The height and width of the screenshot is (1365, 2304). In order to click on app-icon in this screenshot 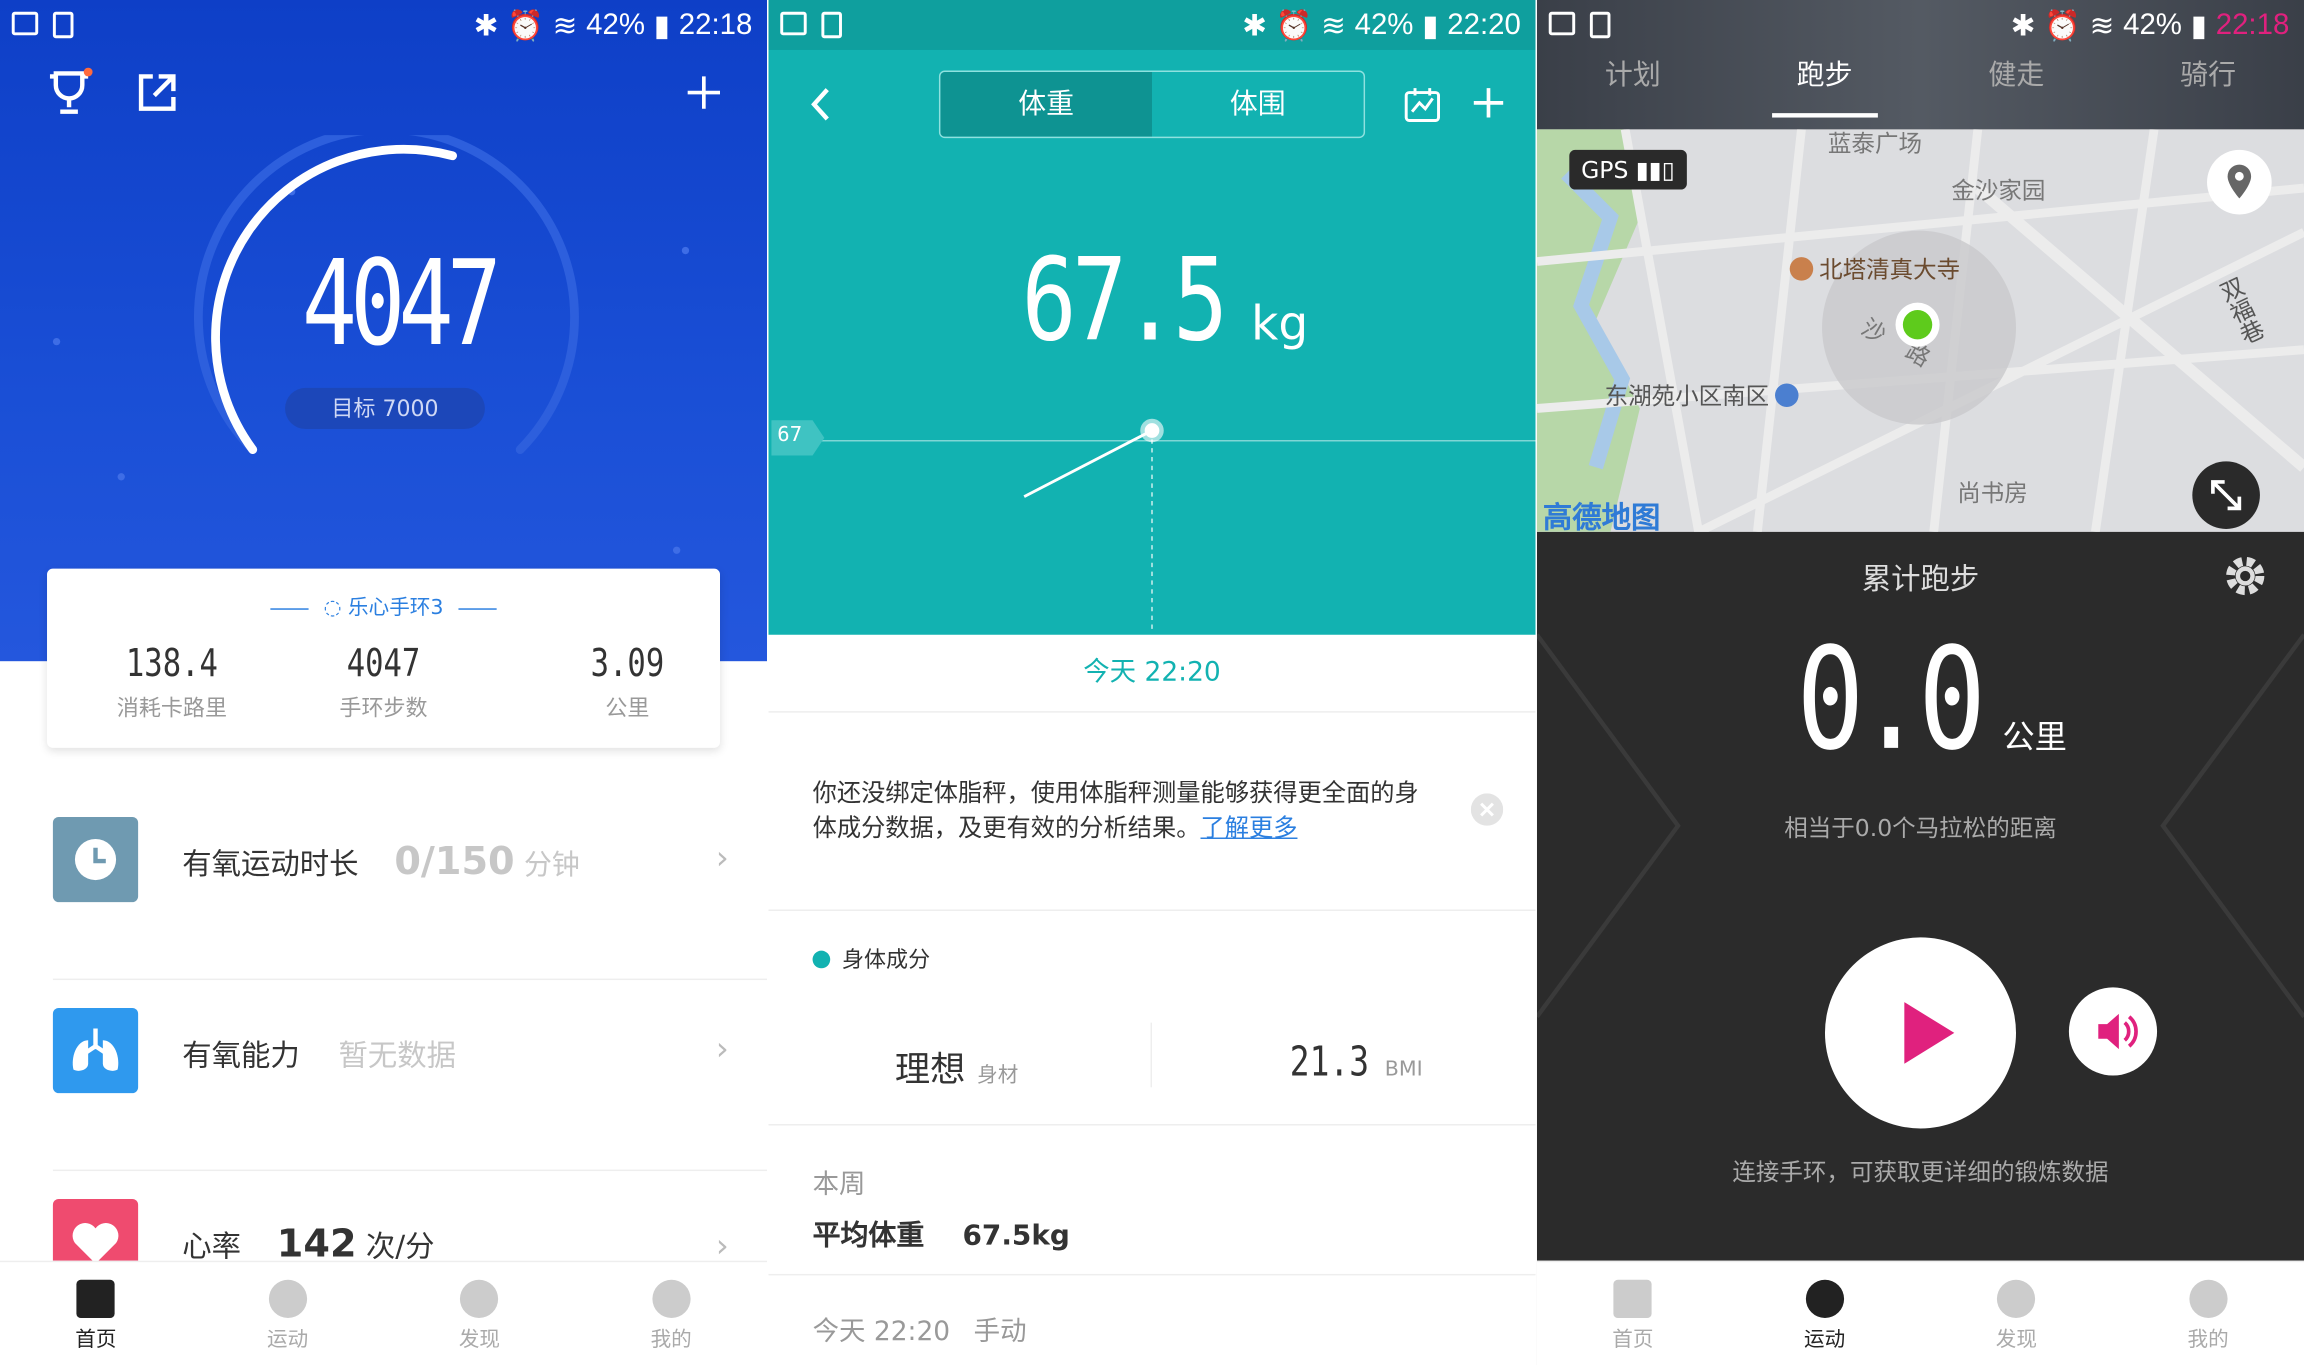, I will do `click(793, 23)`.